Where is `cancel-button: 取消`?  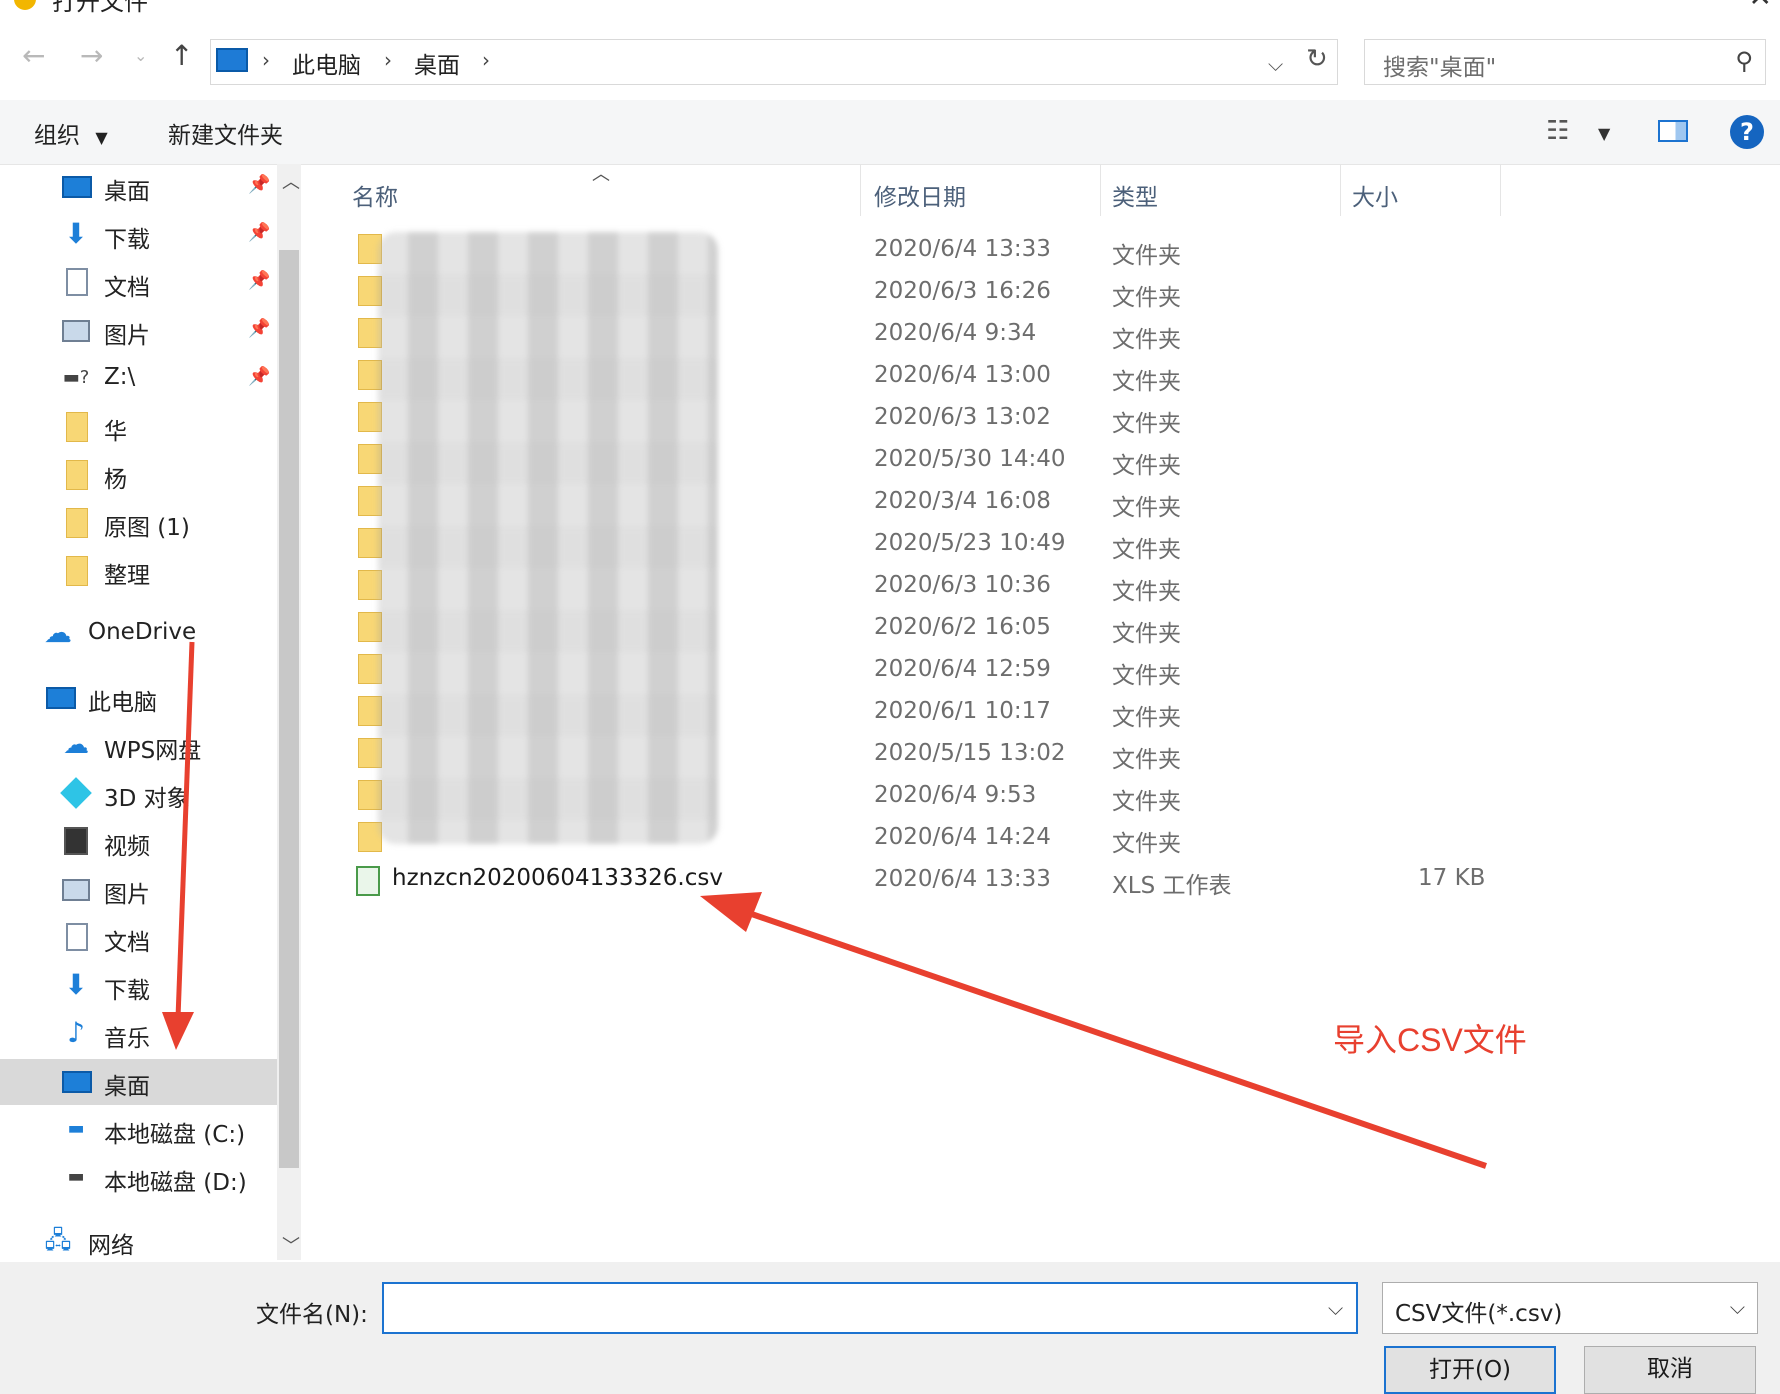 cancel-button: 取消 is located at coordinates (1670, 1370).